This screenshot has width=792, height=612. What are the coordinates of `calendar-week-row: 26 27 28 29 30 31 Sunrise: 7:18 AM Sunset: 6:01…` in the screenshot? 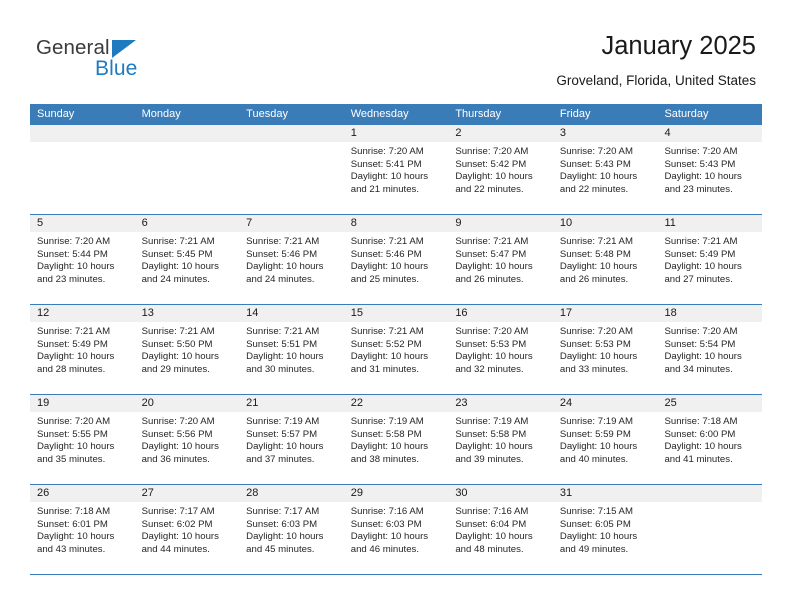 It's located at (396, 530).